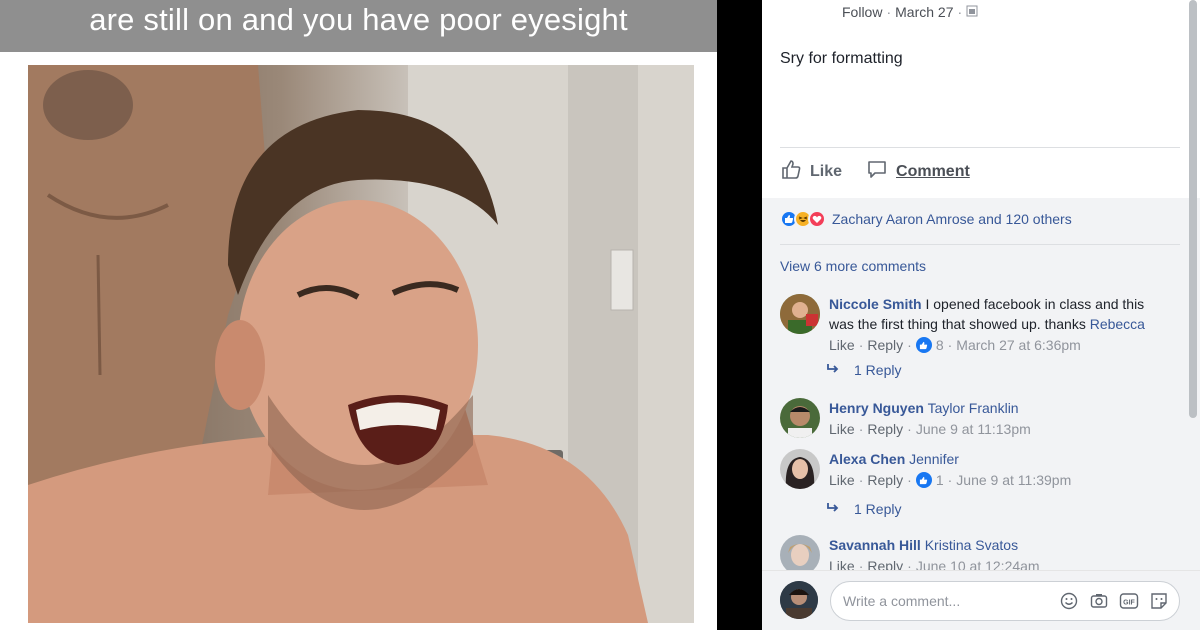 This screenshot has width=1200, height=630. Describe the element at coordinates (952, 219) in the screenshot. I see `reaction-count: Zachary Aaron Amrose and 120 others` at that location.